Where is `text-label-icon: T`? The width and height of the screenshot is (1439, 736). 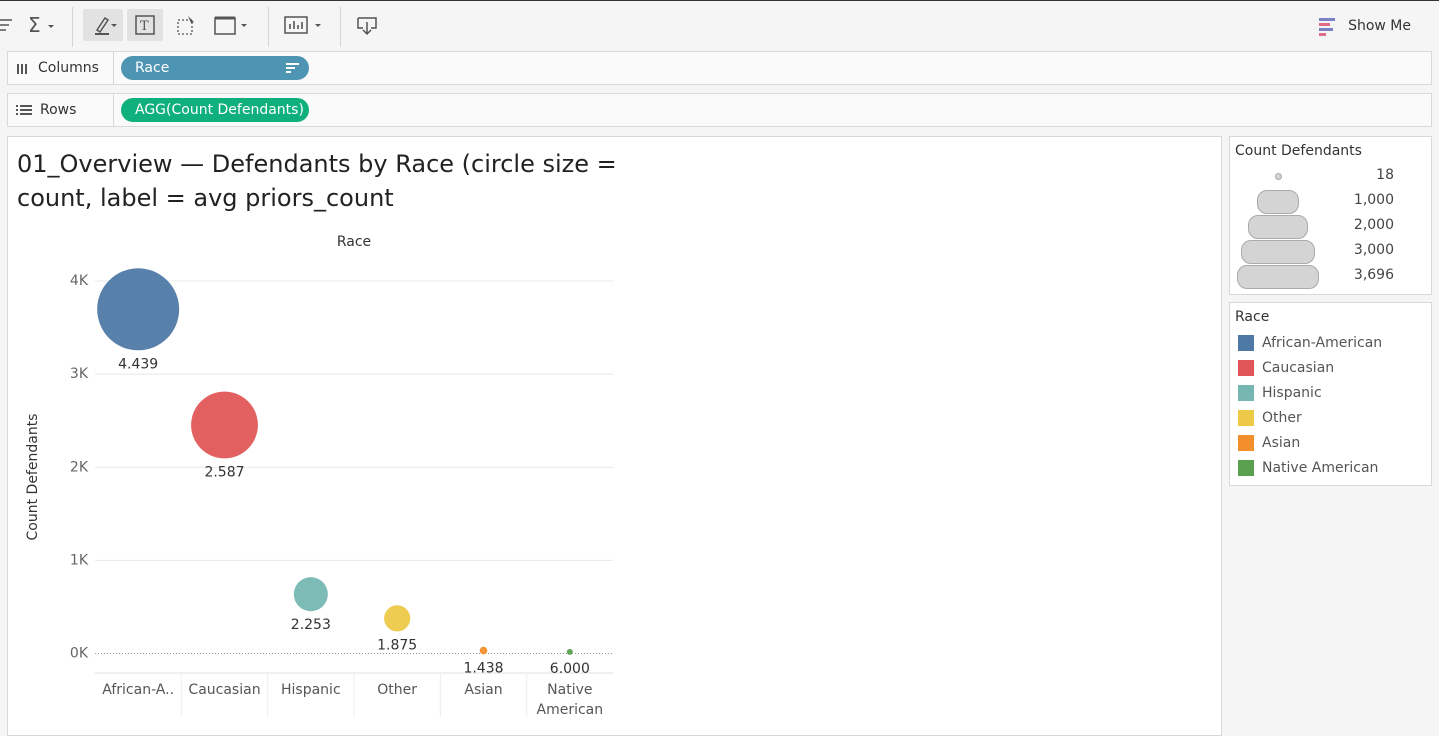
text-label-icon: T is located at coordinates (145, 25).